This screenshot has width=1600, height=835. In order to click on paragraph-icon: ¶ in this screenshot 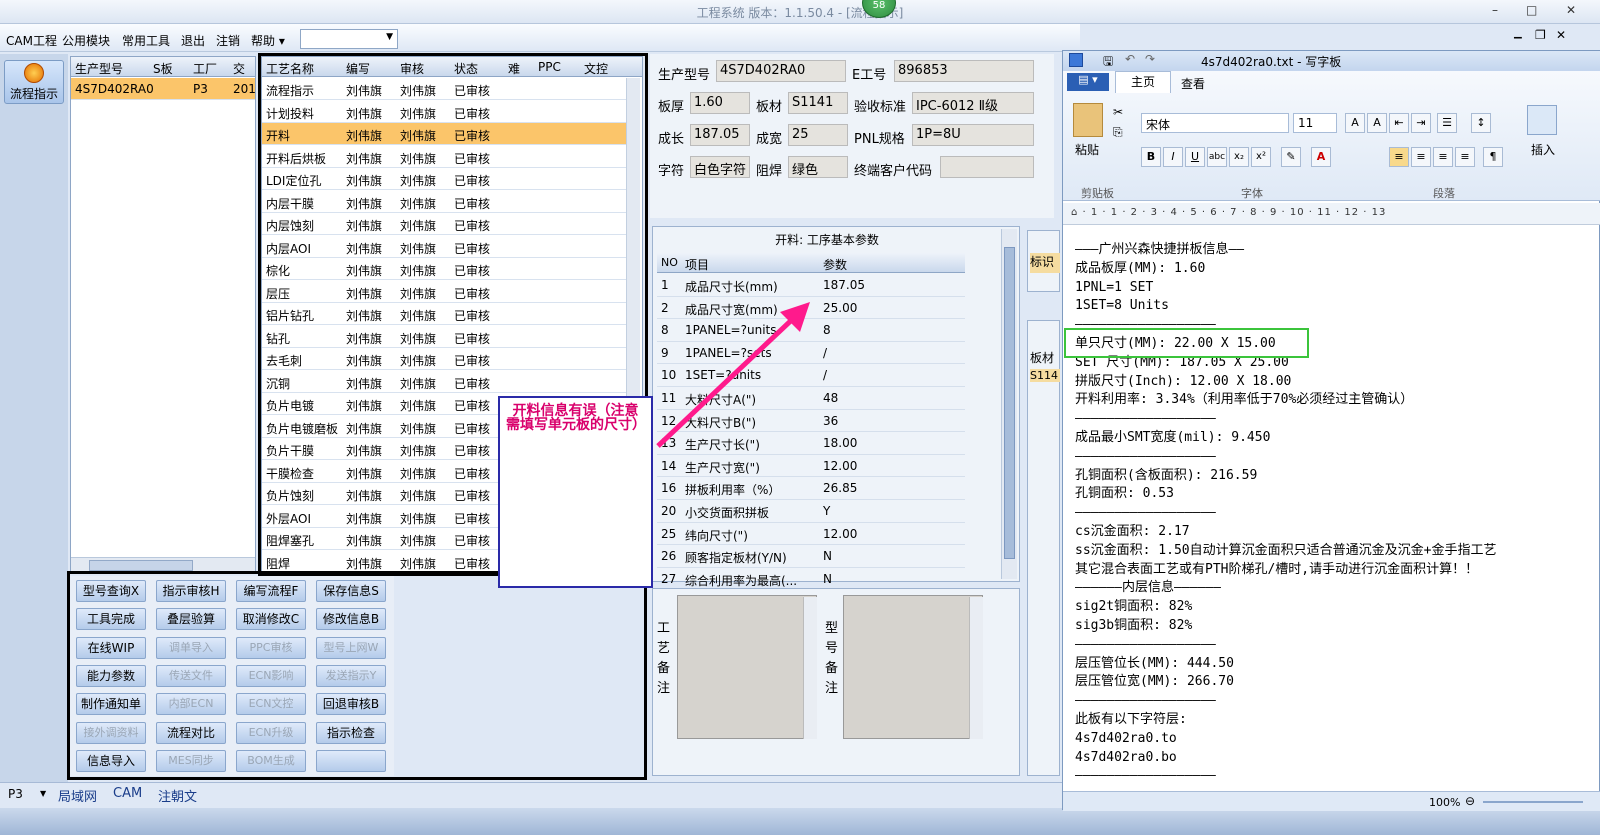, I will do `click(1493, 157)`.